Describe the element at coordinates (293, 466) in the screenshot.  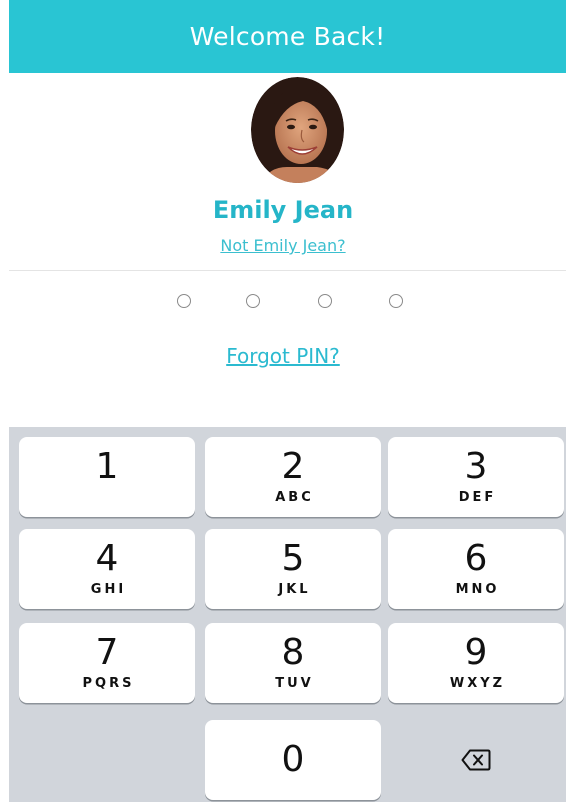
I see `key-digit: 2` at that location.